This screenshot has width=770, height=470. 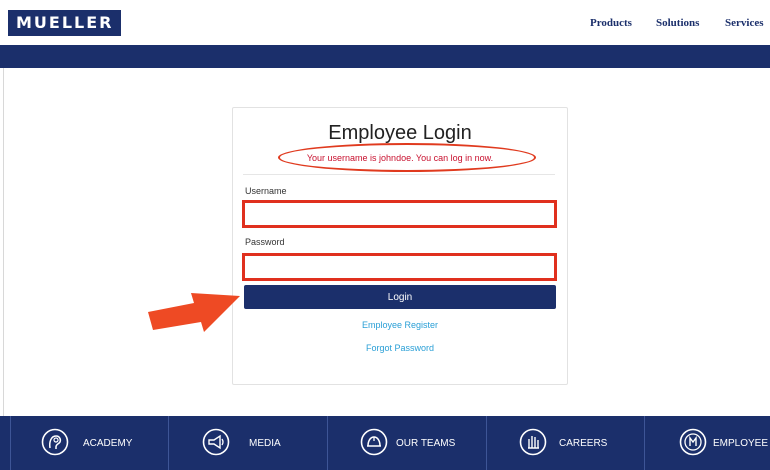 What do you see at coordinates (374, 442) in the screenshot?
I see `hardhat-icon` at bounding box center [374, 442].